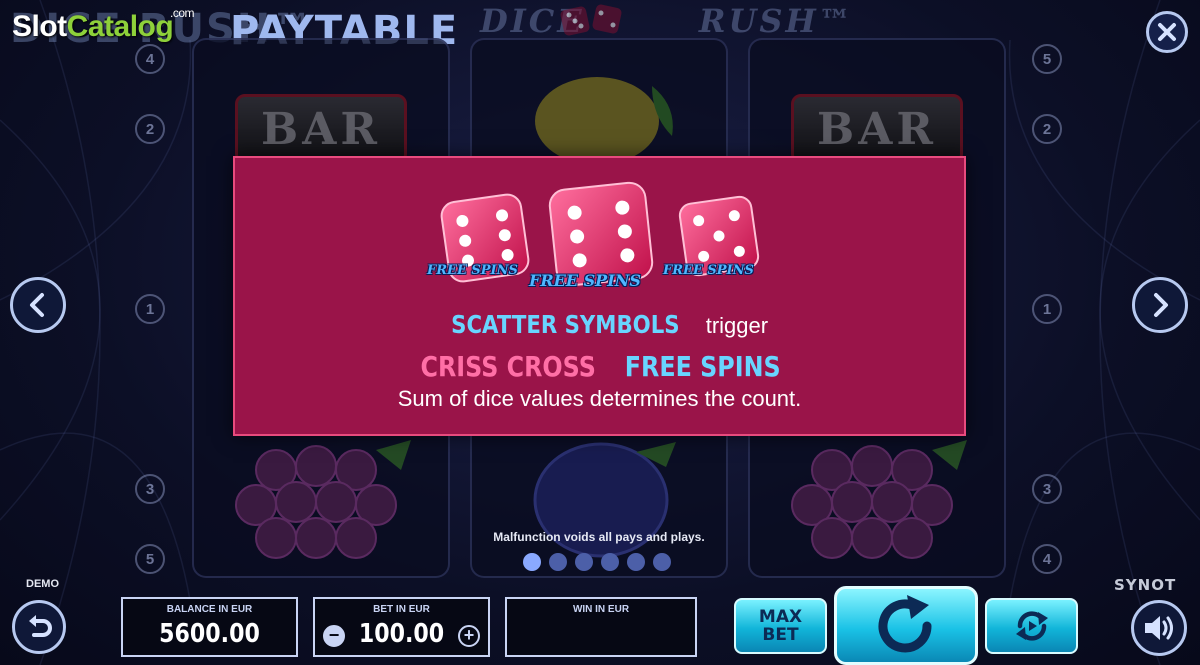  I want to click on payline-number-right: 5, so click(1047, 59).